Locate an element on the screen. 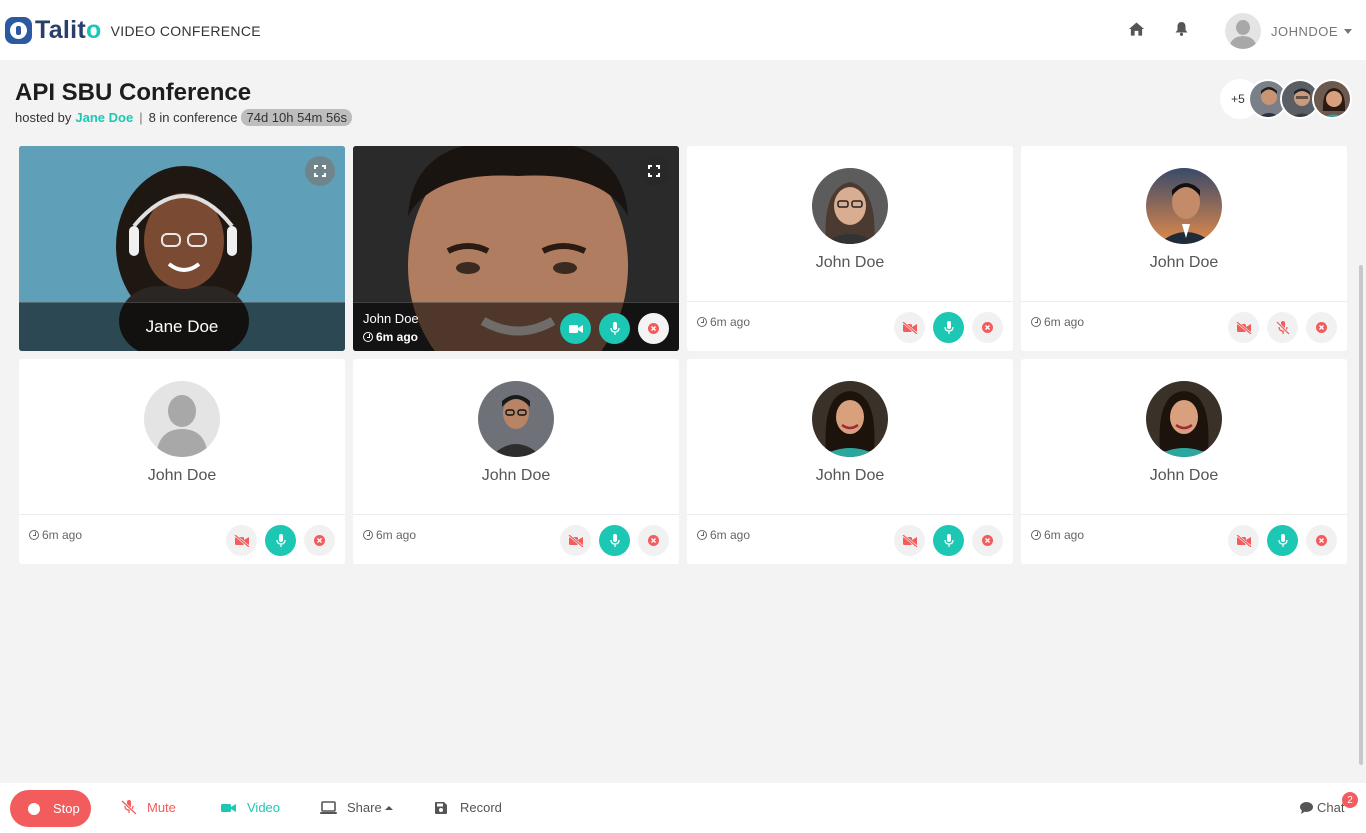 The height and width of the screenshot is (833, 1366). microphone-slash-icon is located at coordinates (1282, 327).